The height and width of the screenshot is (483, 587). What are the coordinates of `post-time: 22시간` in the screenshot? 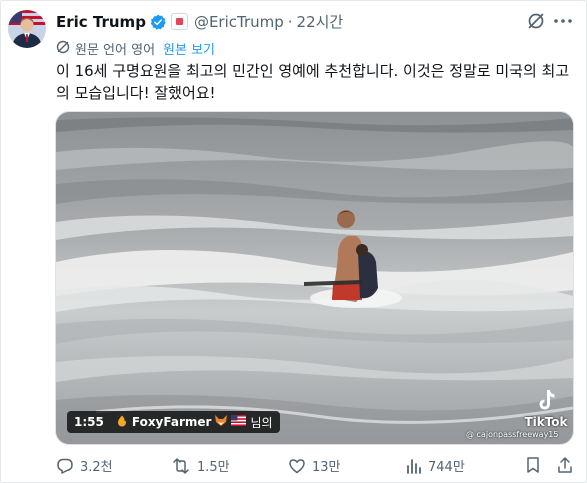 It's located at (320, 21).